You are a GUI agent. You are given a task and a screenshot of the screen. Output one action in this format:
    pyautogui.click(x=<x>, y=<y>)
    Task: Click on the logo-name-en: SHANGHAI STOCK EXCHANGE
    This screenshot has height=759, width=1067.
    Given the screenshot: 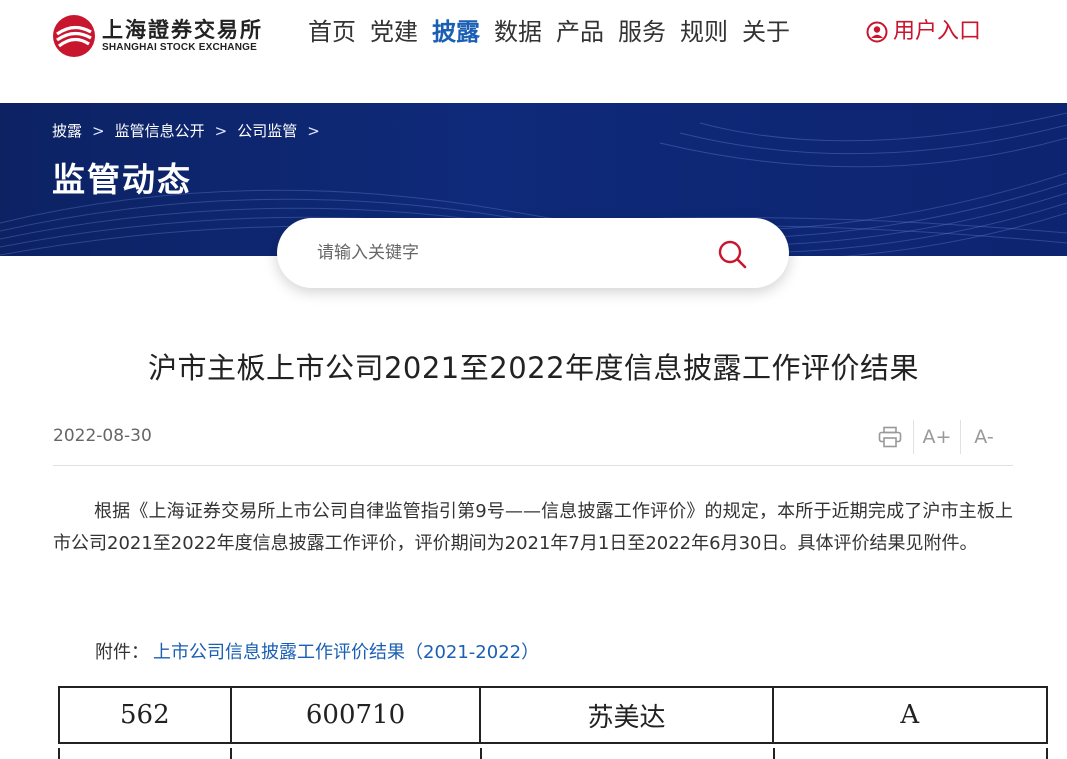 What is the action you would take?
    pyautogui.click(x=179, y=47)
    